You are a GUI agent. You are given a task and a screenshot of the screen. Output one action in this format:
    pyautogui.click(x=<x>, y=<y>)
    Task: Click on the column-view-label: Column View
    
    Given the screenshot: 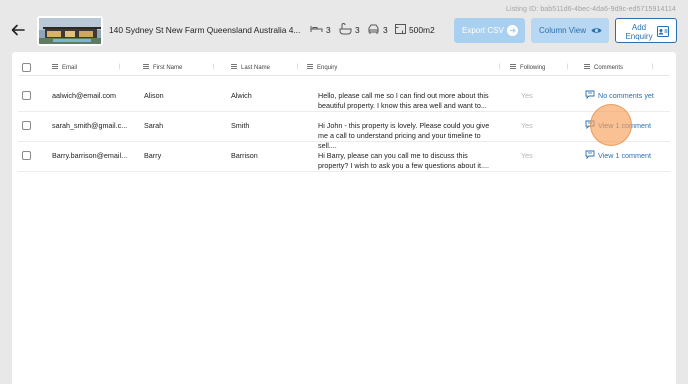 What is the action you would take?
    pyautogui.click(x=562, y=30)
    